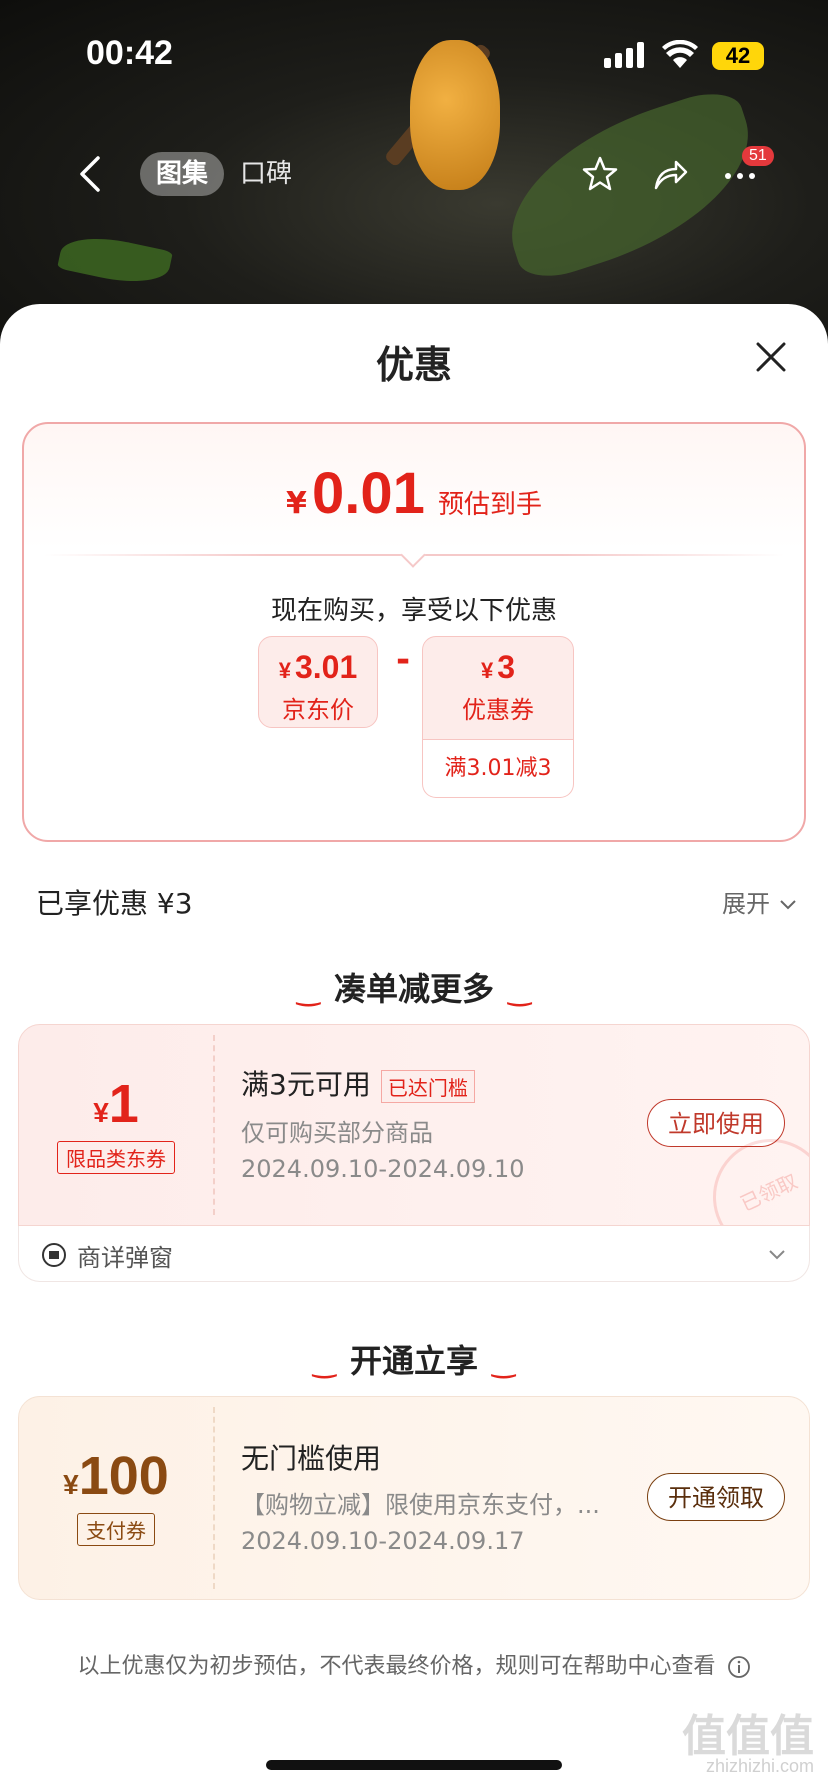  What do you see at coordinates (600, 174) in the screenshot?
I see `star-icon` at bounding box center [600, 174].